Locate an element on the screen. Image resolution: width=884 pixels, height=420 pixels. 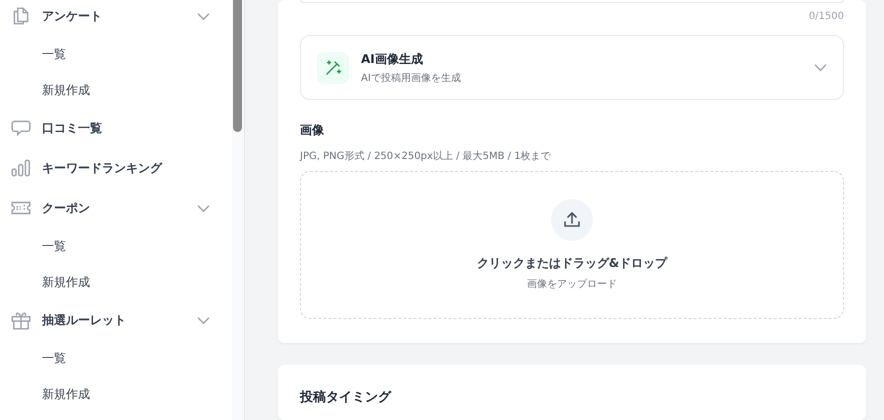
dropzone-title: クリックまたはドラッグ&ドロップ is located at coordinates (572, 263).